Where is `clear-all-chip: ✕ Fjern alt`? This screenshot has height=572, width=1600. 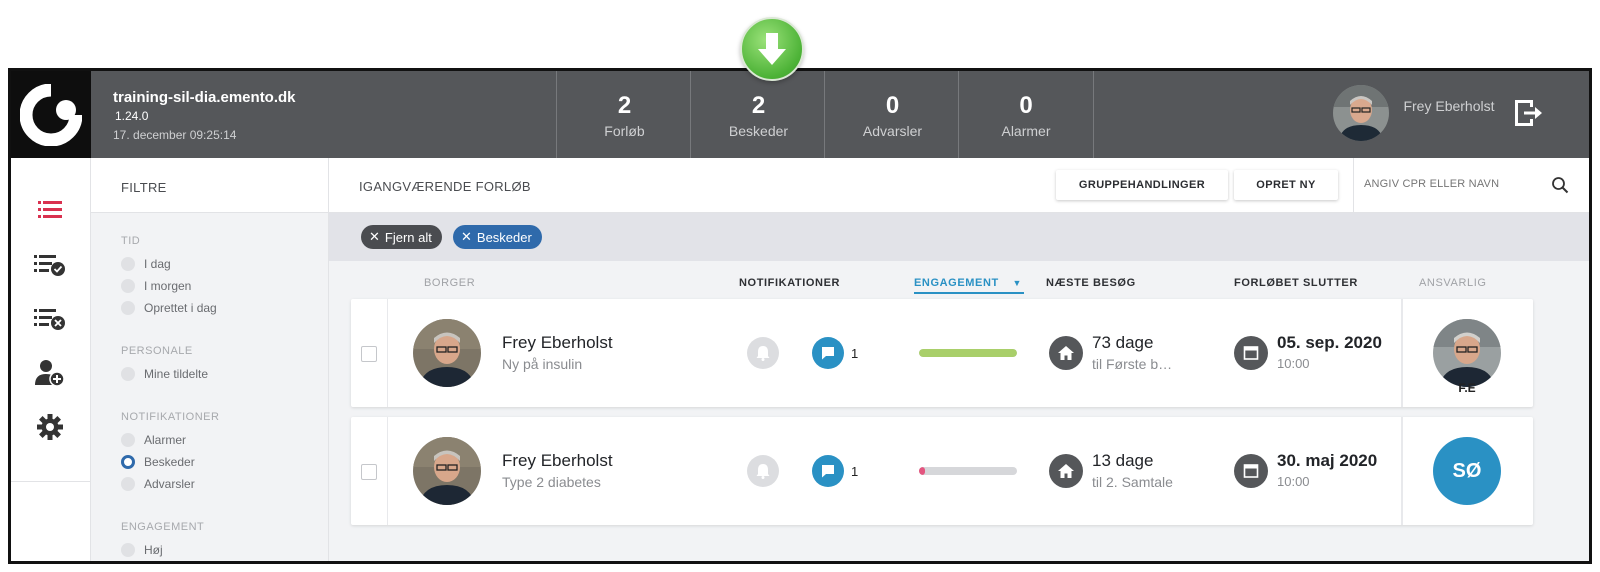
clear-all-chip: ✕ Fjern alt is located at coordinates (401, 237).